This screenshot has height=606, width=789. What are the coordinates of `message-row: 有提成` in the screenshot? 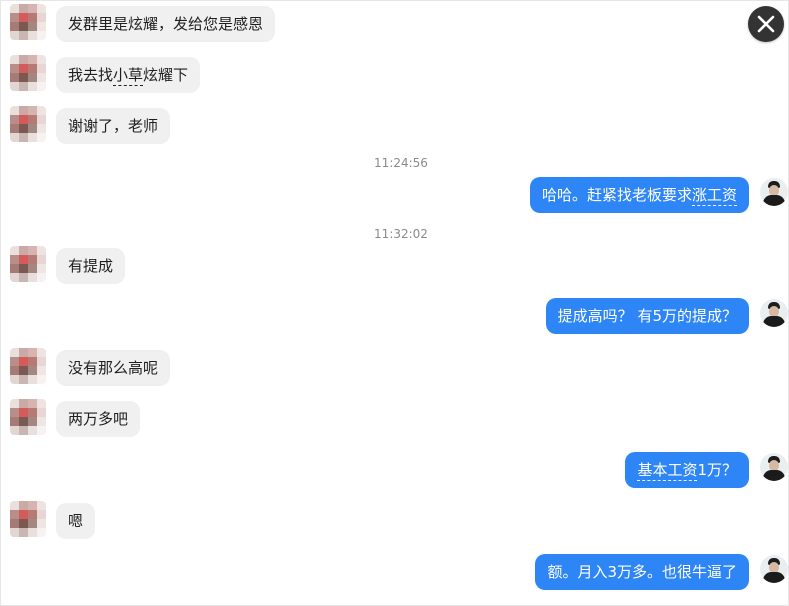 It's located at (395, 266).